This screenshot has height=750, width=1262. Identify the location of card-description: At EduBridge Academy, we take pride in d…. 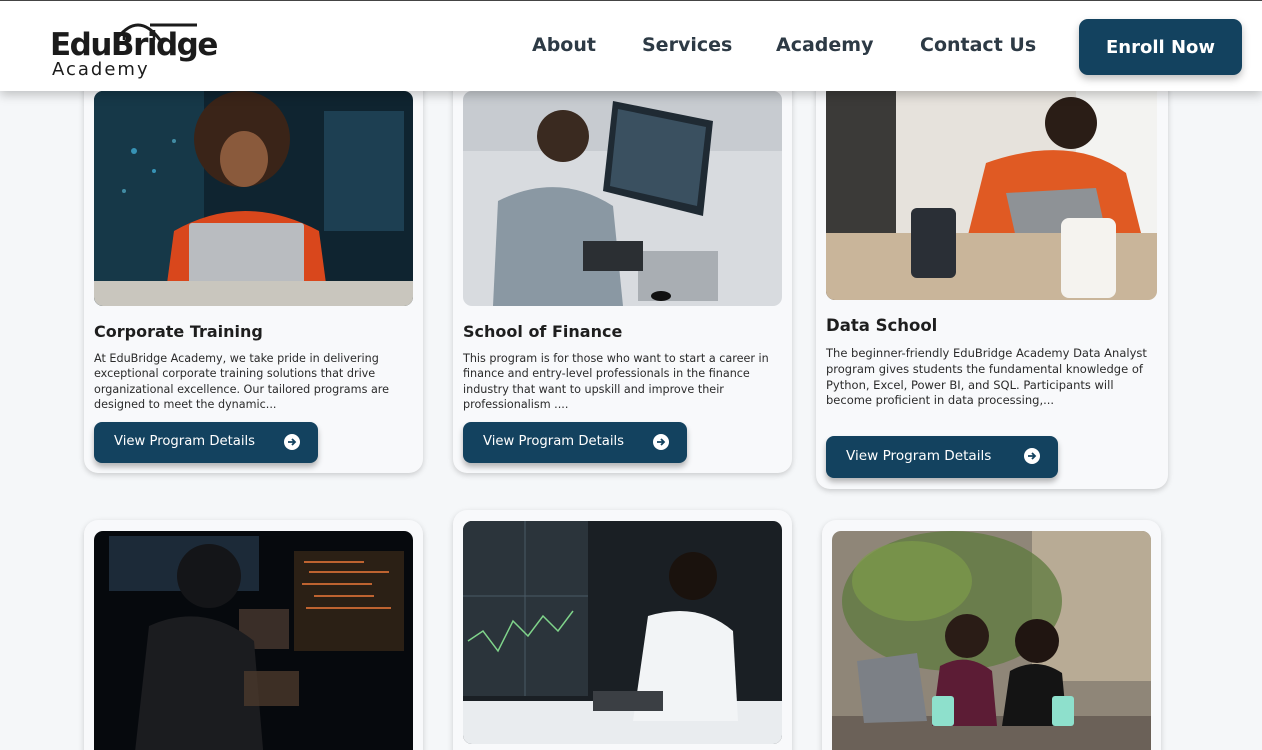
(242, 381).